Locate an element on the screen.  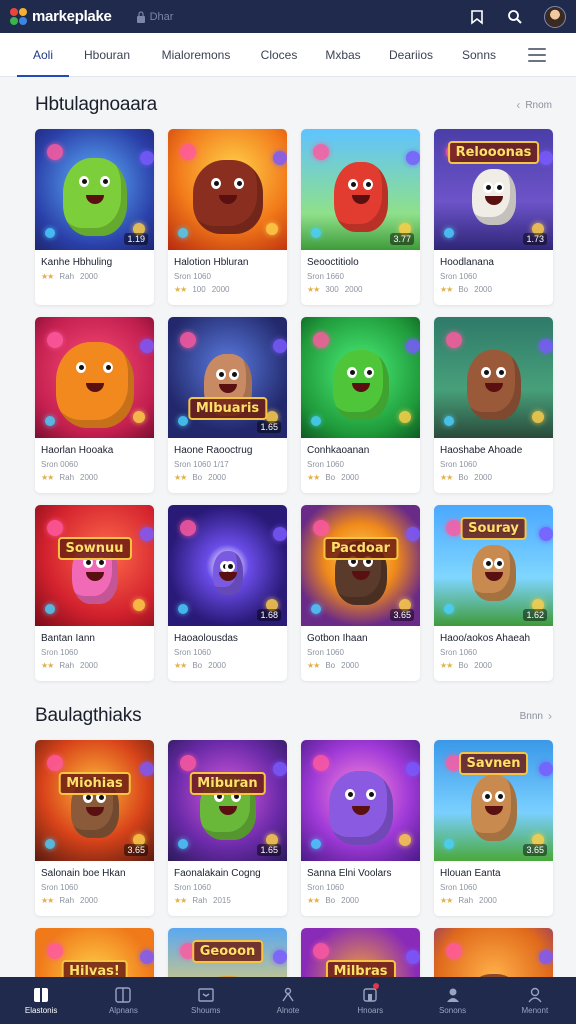
game-card: Relooonas 1.73 Hoodlanana Sron 1060 ★★ Bo 2000 is located at coordinates (493, 217).